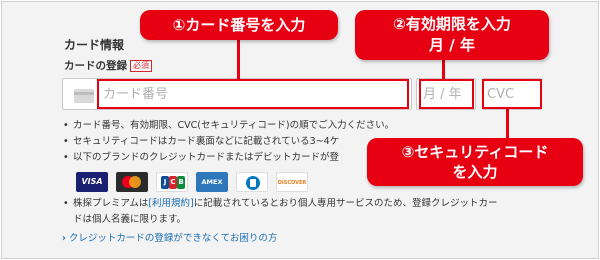  Describe the element at coordinates (345, 203) in the screenshot. I see `note-suffix: に記載されているとおり個人専用サービスのため、登録クレジットカー` at that location.